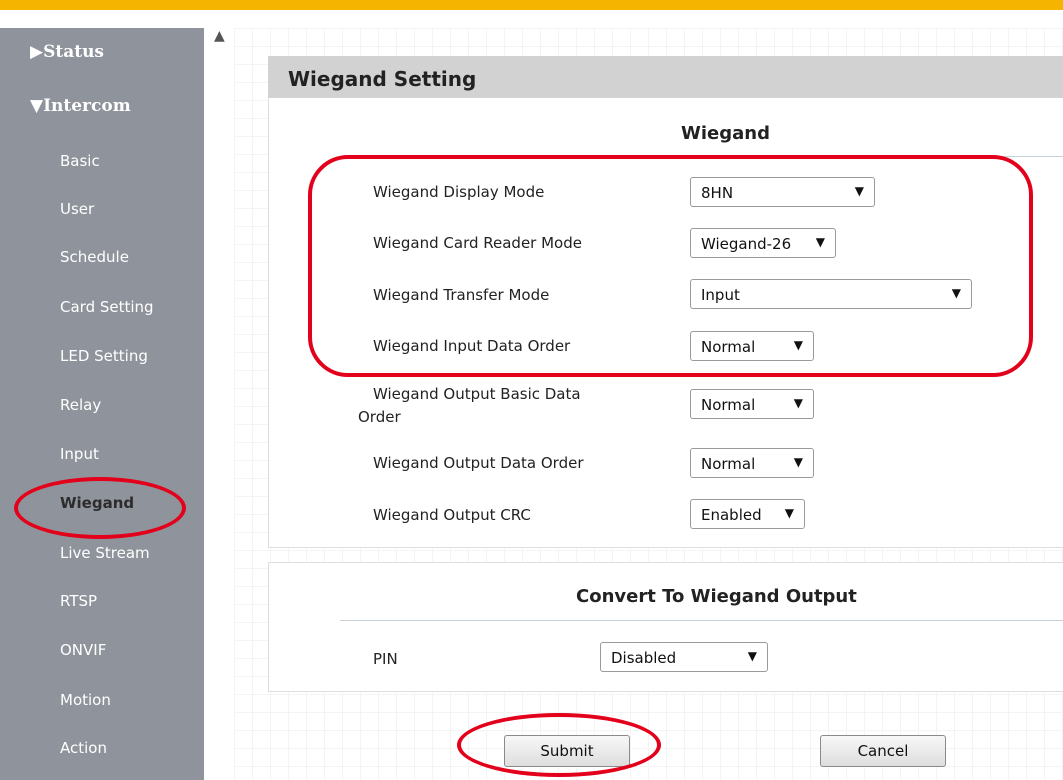  I want to click on pin-value: Disabled, so click(644, 658).